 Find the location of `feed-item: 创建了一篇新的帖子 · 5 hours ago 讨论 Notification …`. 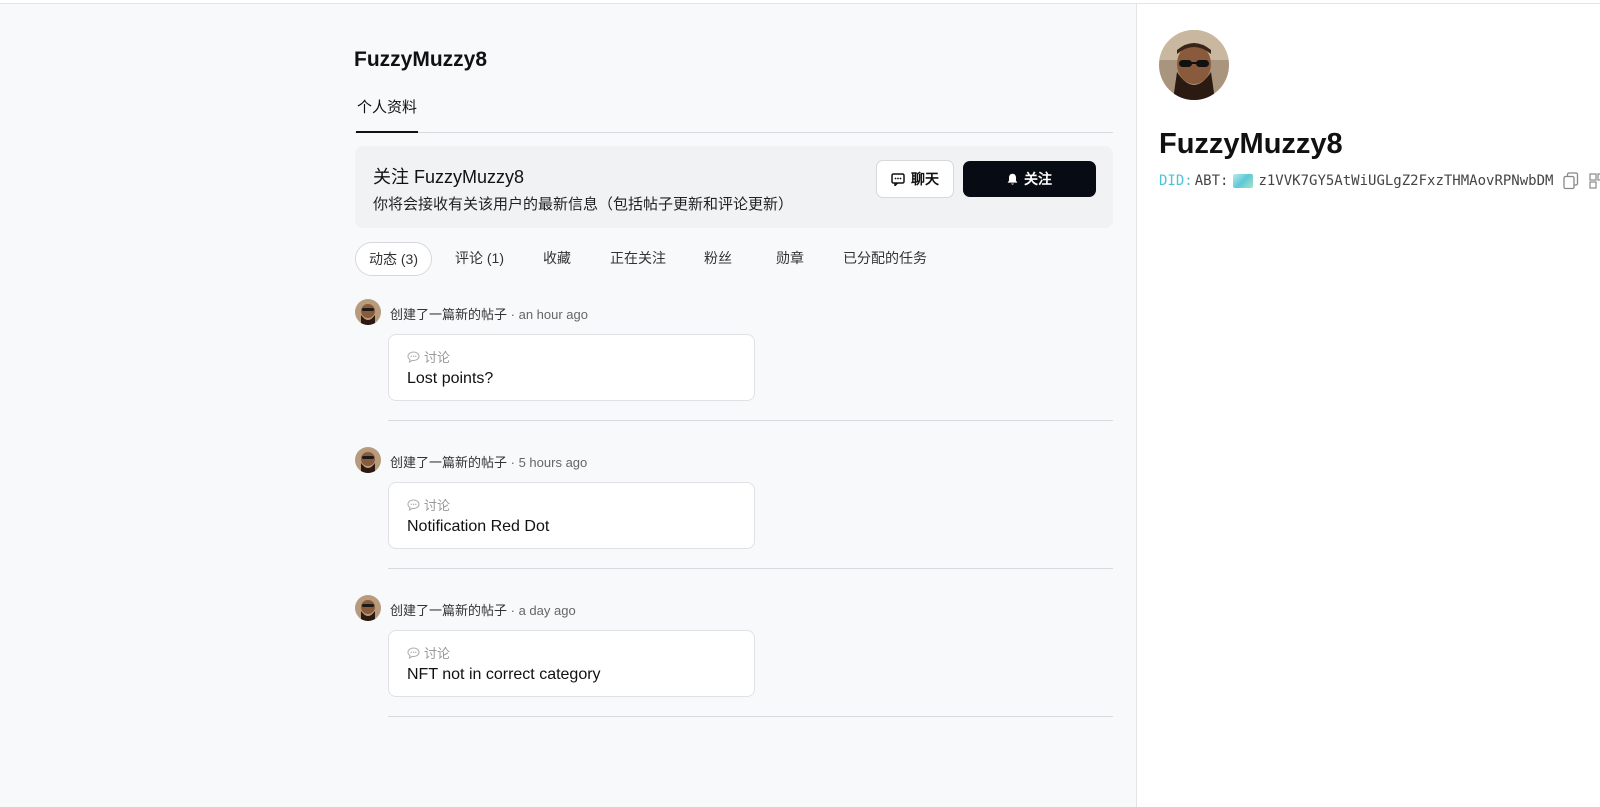

feed-item: 创建了一篇新的帖子 · 5 hours ago 讨论 Notification … is located at coordinates (734, 509).